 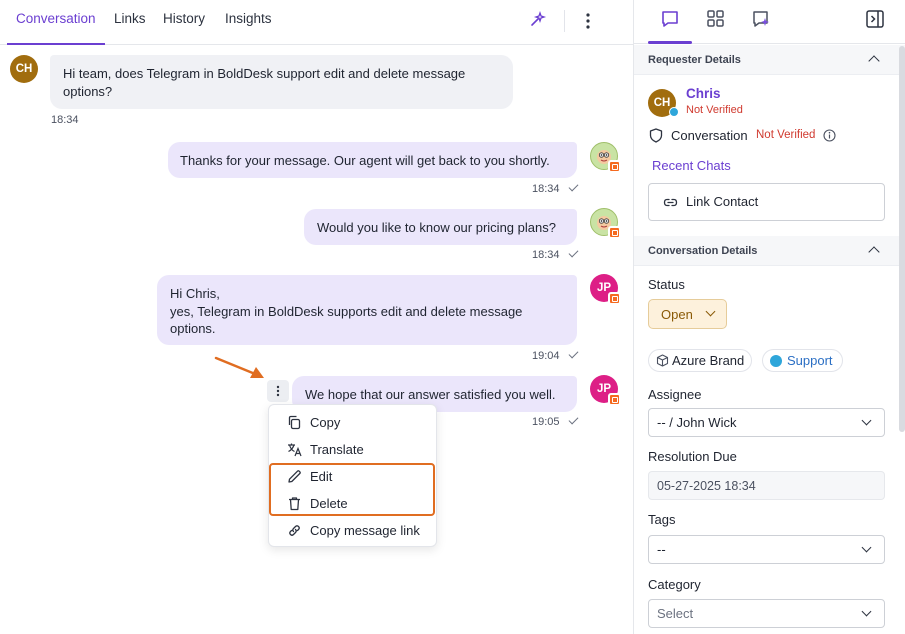 I want to click on menu-item-label: Edit, so click(x=321, y=476).